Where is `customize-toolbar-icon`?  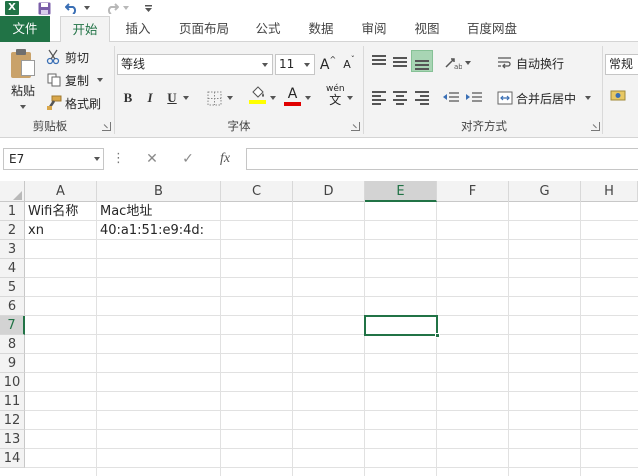
customize-toolbar-icon is located at coordinates (148, 8).